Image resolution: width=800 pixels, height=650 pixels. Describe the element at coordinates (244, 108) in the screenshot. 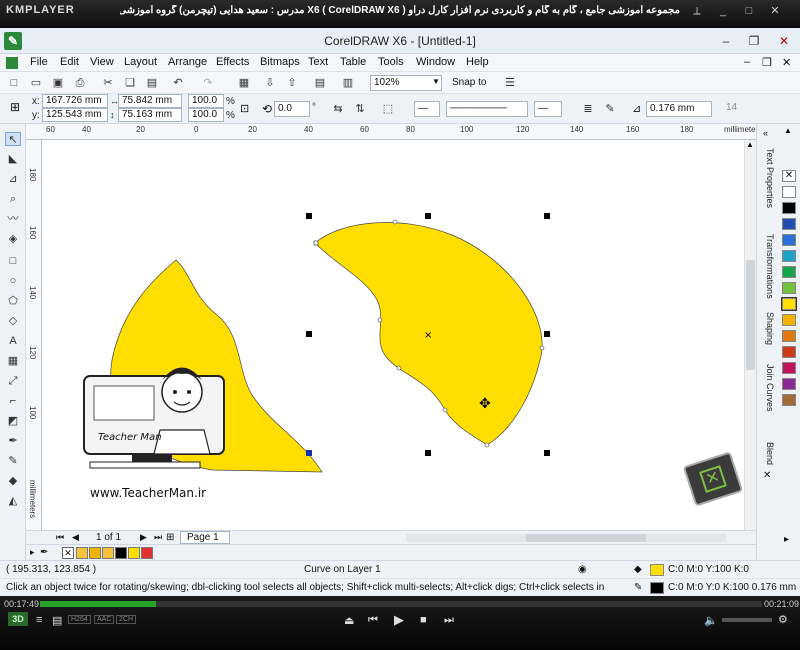

I see `lock-ratio-icon: ⊡` at that location.